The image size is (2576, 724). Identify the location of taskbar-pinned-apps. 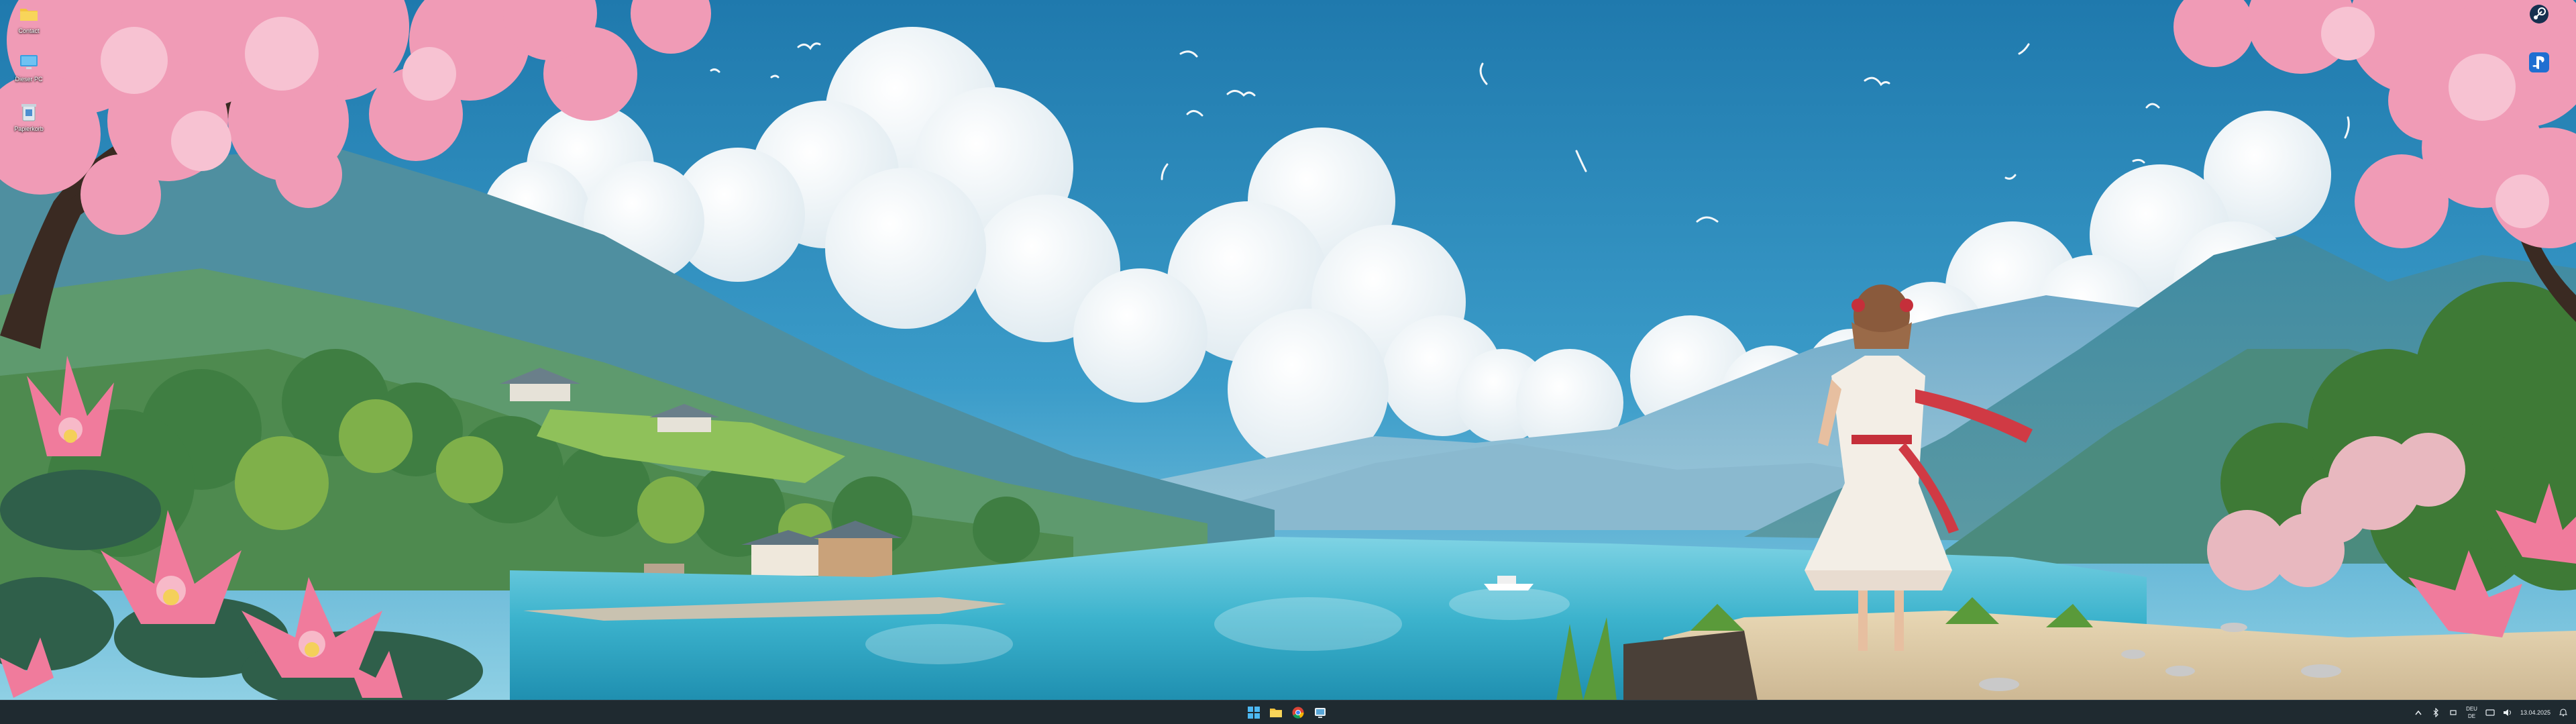
(1286, 712).